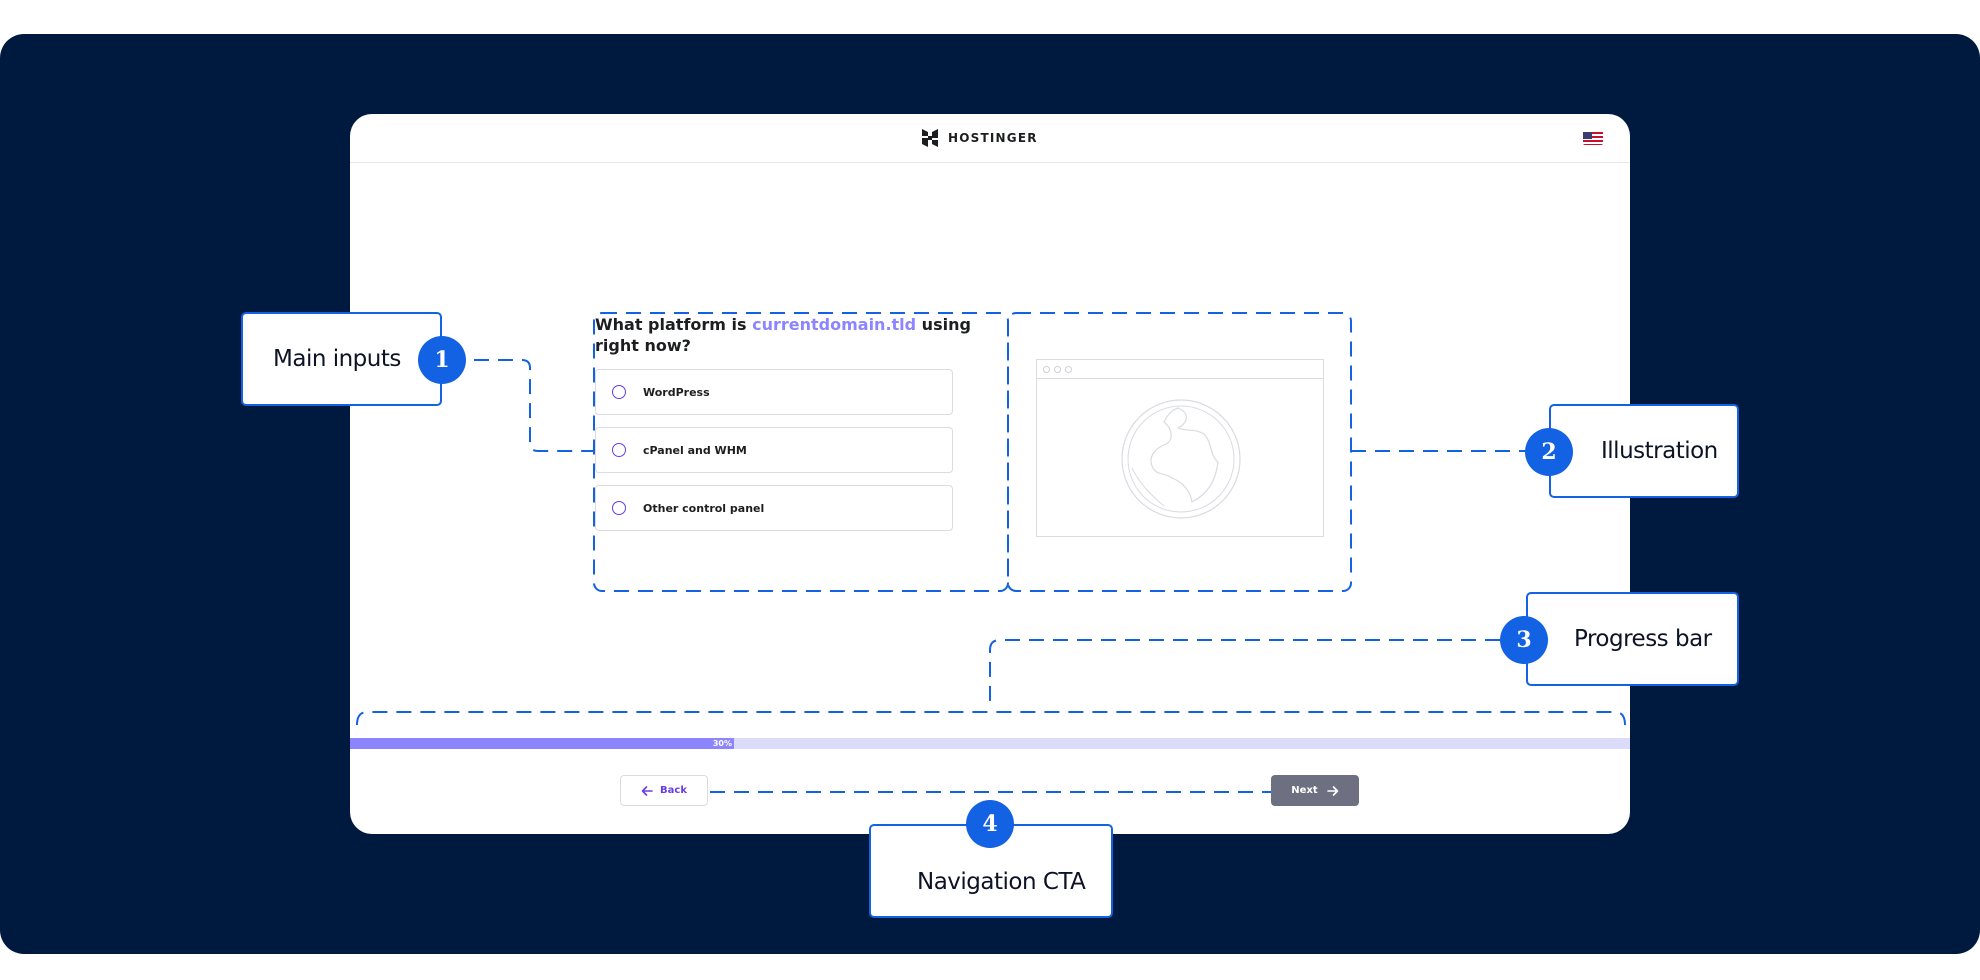 Image resolution: width=1980 pixels, height=980 pixels. Describe the element at coordinates (704, 508) in the screenshot. I see `option-label: Other control panel` at that location.